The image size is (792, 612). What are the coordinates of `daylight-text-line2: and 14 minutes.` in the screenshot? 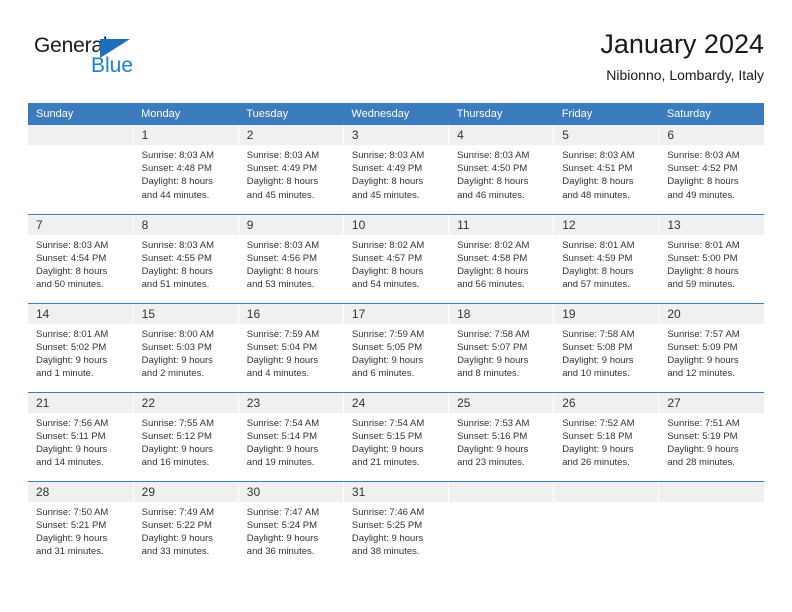 It's located at (70, 463).